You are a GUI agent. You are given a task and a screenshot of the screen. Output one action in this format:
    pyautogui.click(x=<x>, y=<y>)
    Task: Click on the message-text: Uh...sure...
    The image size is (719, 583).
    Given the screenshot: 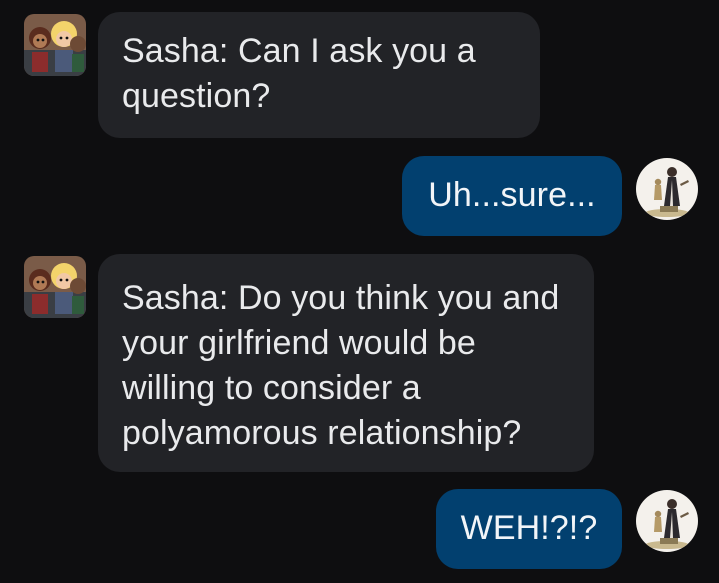 What is the action you would take?
    pyautogui.click(x=512, y=195)
    